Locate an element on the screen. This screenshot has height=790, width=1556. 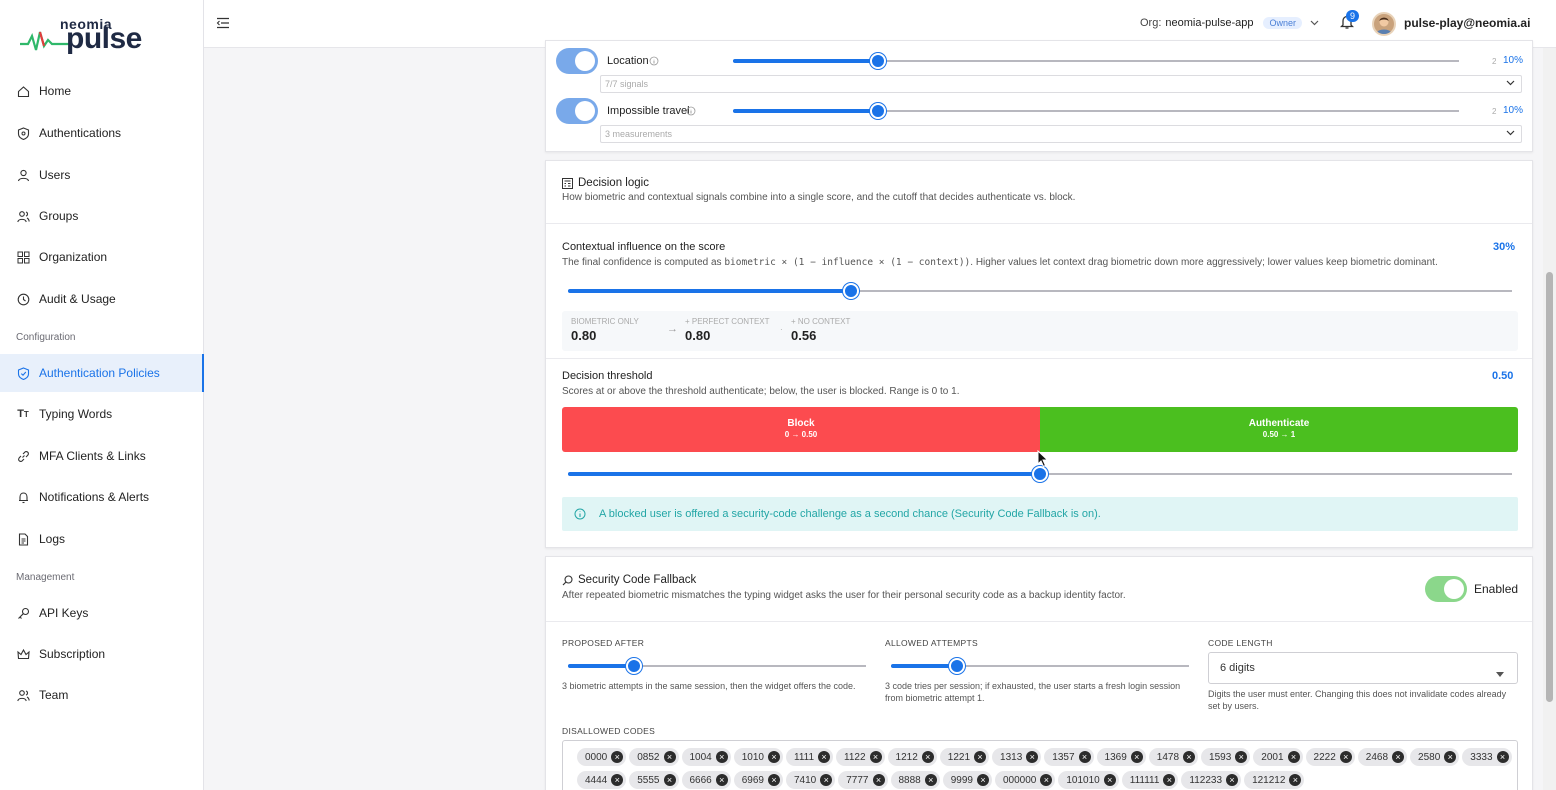
disallowed-code-chip: 5555 × is located at coordinates (654, 780).